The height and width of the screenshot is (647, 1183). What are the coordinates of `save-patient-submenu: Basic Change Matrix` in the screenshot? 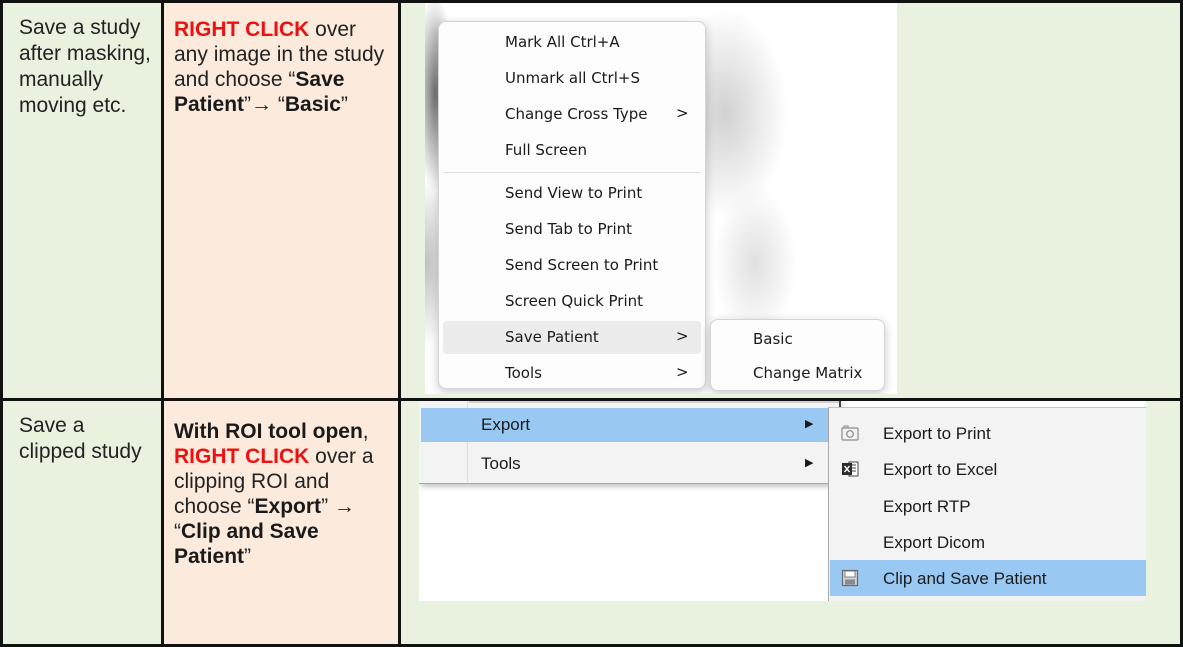 It's located at (797, 355).